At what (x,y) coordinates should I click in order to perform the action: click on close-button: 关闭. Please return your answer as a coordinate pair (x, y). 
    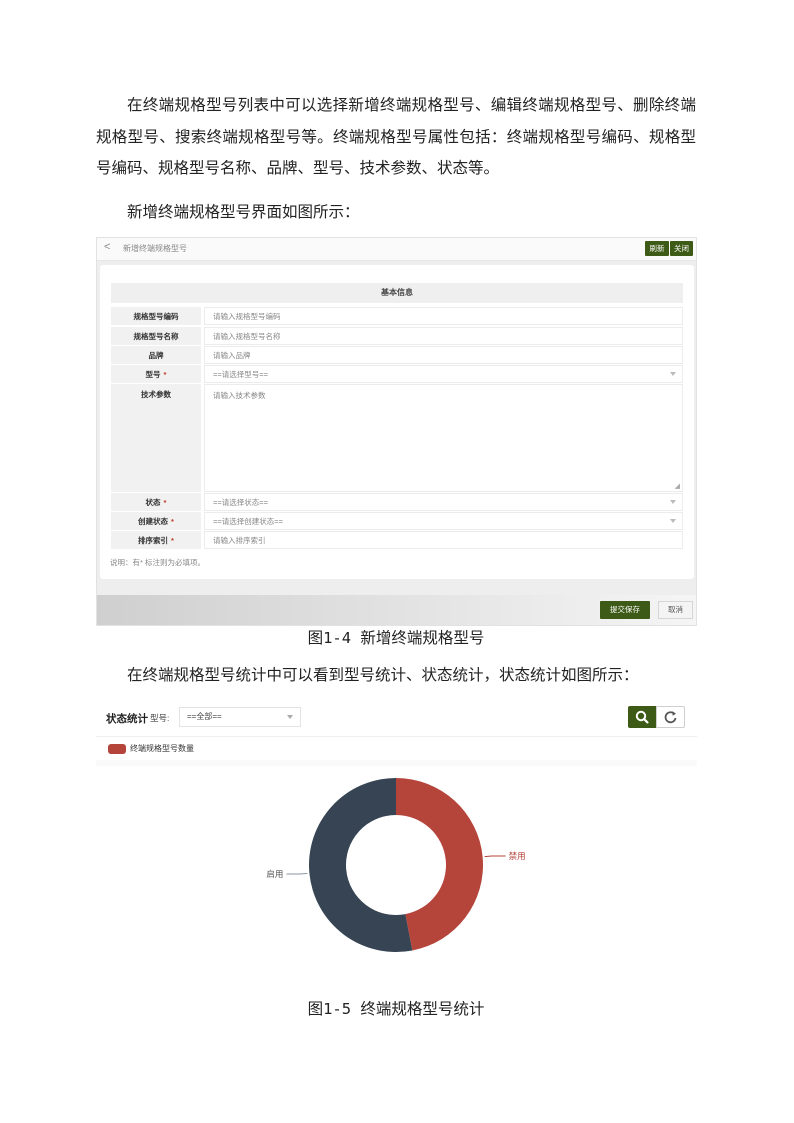
    Looking at the image, I should click on (681, 248).